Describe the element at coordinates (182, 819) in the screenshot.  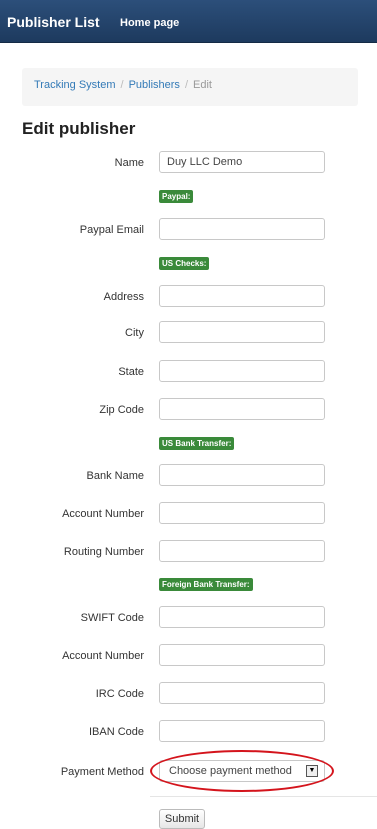
I see `submit-button: Submit` at that location.